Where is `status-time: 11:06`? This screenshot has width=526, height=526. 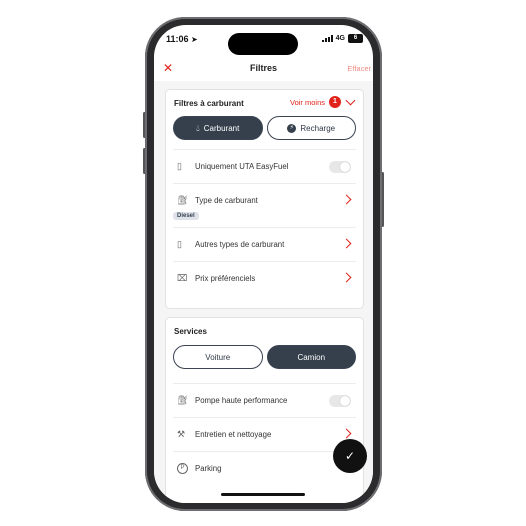
status-time: 11:06 is located at coordinates (177, 39).